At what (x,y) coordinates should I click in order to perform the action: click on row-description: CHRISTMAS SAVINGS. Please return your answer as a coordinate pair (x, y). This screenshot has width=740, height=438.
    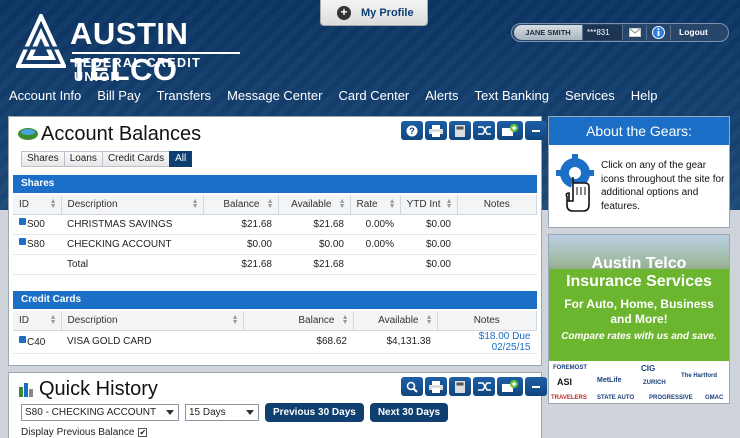
    Looking at the image, I should click on (132, 224).